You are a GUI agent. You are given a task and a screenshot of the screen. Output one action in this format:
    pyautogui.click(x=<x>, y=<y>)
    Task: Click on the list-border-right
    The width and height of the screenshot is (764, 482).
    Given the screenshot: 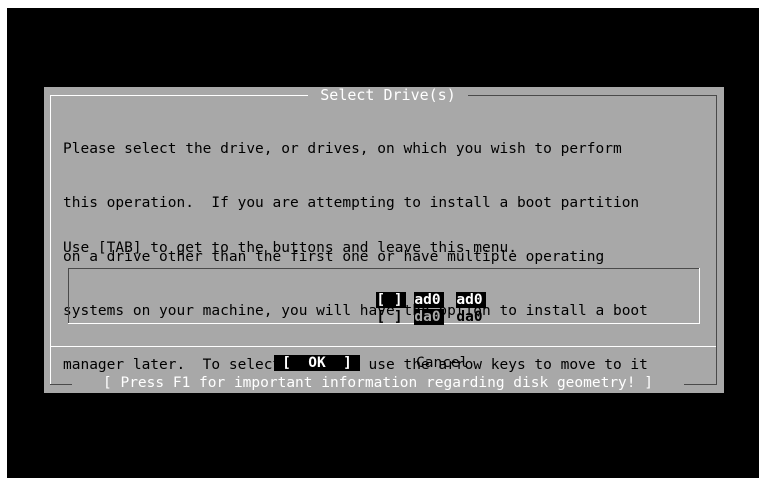 What is the action you would take?
    pyautogui.click(x=699, y=296)
    